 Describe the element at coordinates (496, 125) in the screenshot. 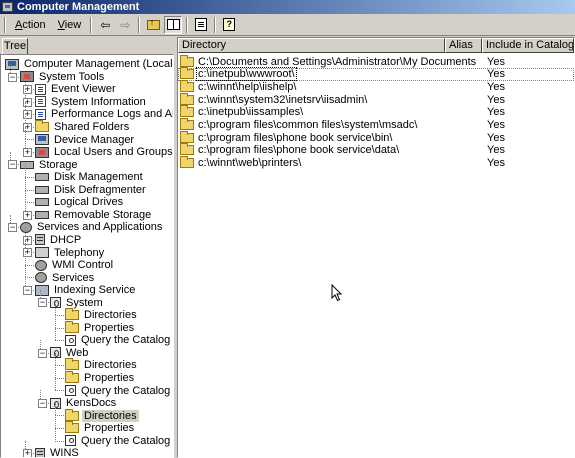

I see `include-in-catalog-value: Yes` at that location.